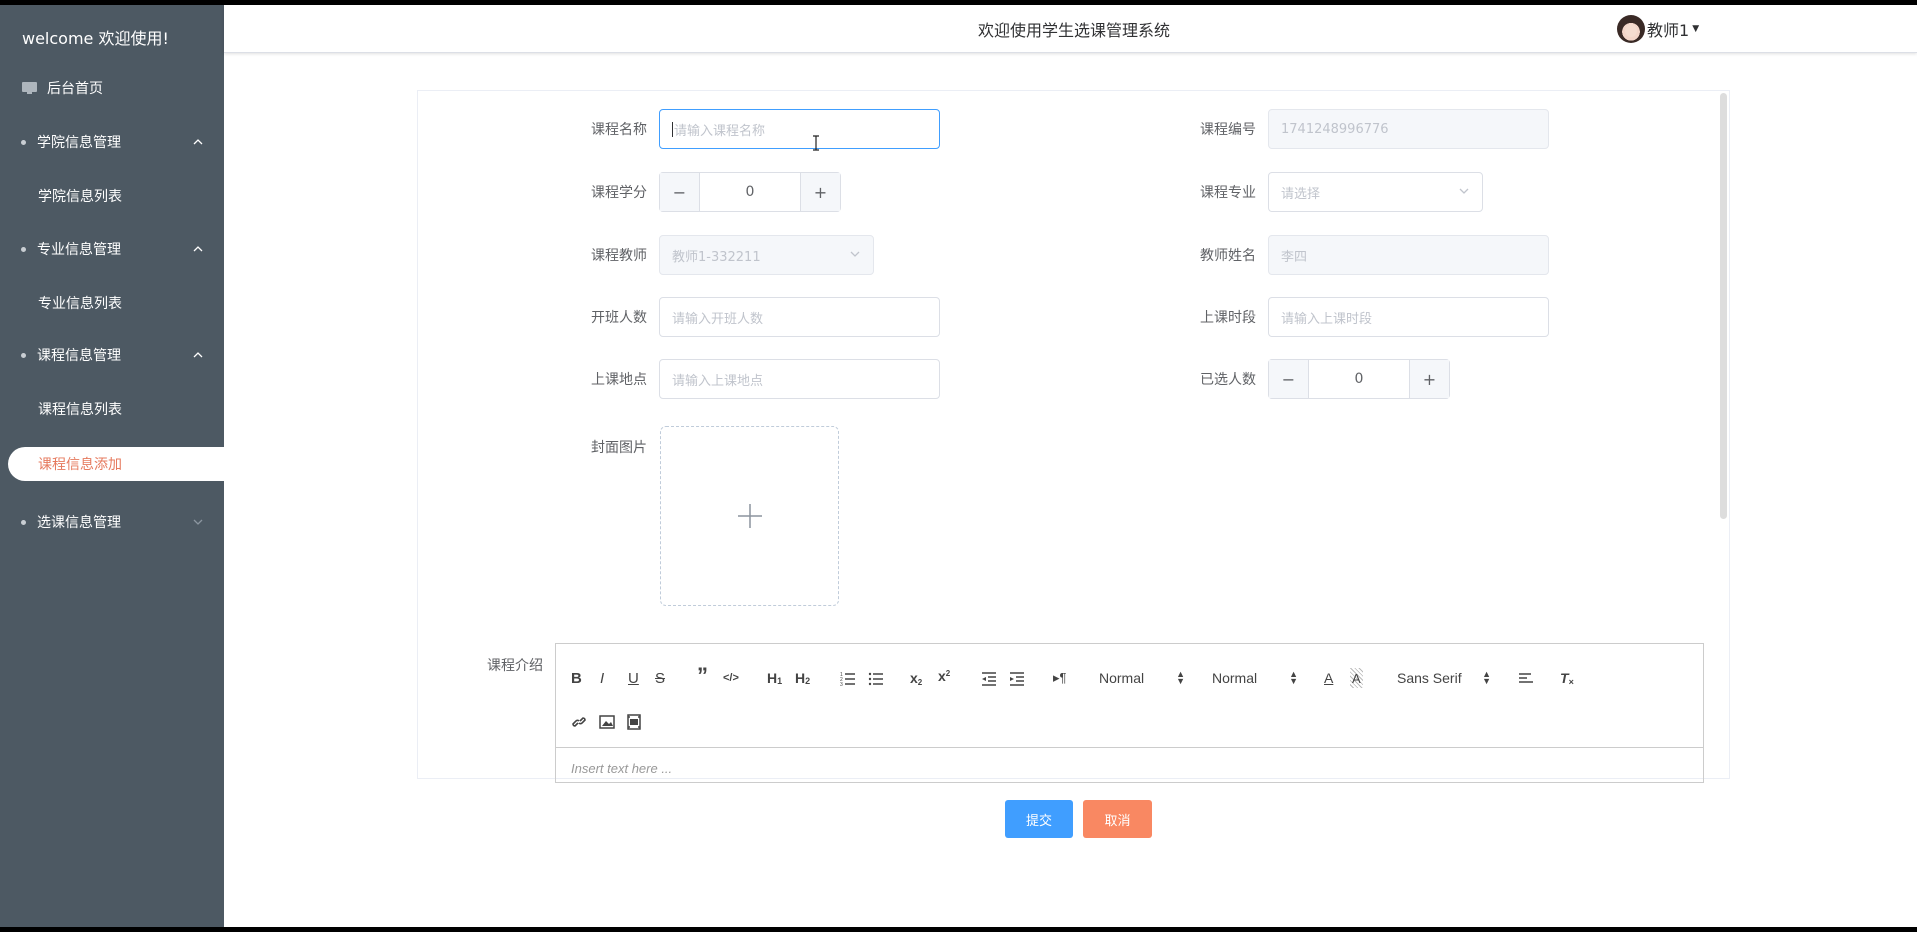 Image resolution: width=1917 pixels, height=932 pixels. What do you see at coordinates (1228, 380) in the screenshot?
I see `selected-count-label: 已选人数` at bounding box center [1228, 380].